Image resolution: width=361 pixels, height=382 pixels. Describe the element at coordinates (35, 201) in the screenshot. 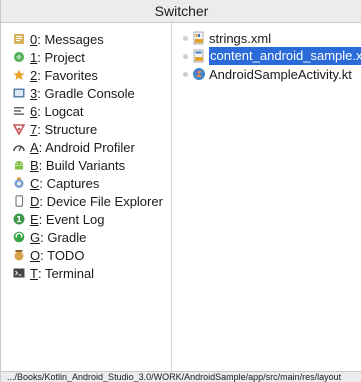

I see `tool-window-mnemonic: D` at that location.